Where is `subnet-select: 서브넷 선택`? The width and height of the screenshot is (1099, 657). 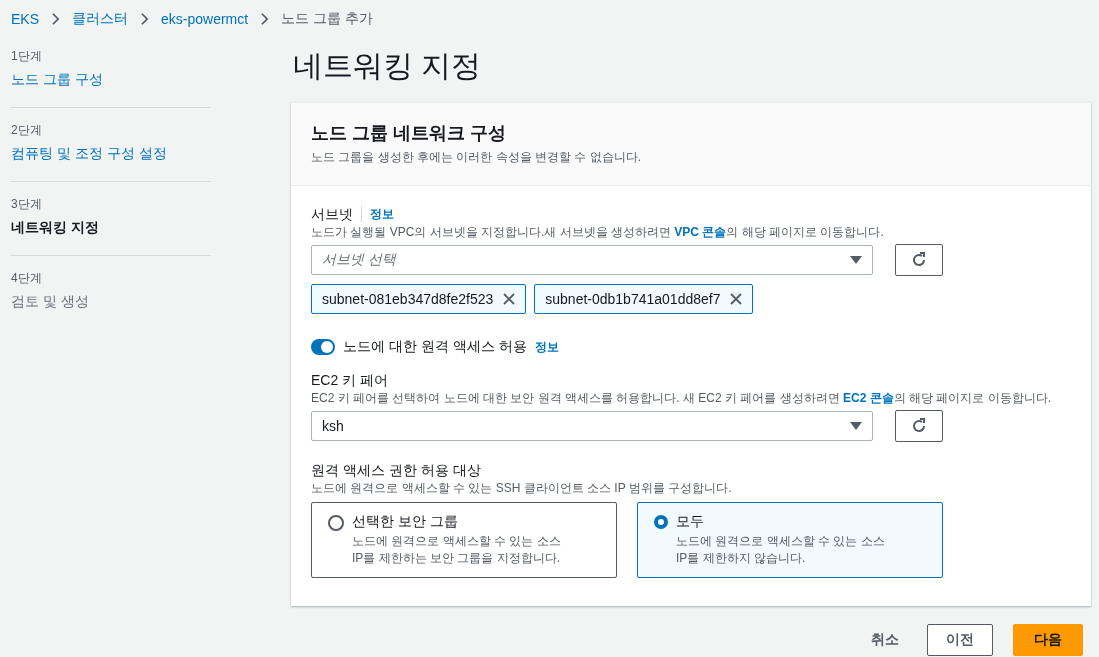
subnet-select: 서브넷 선택 is located at coordinates (592, 260).